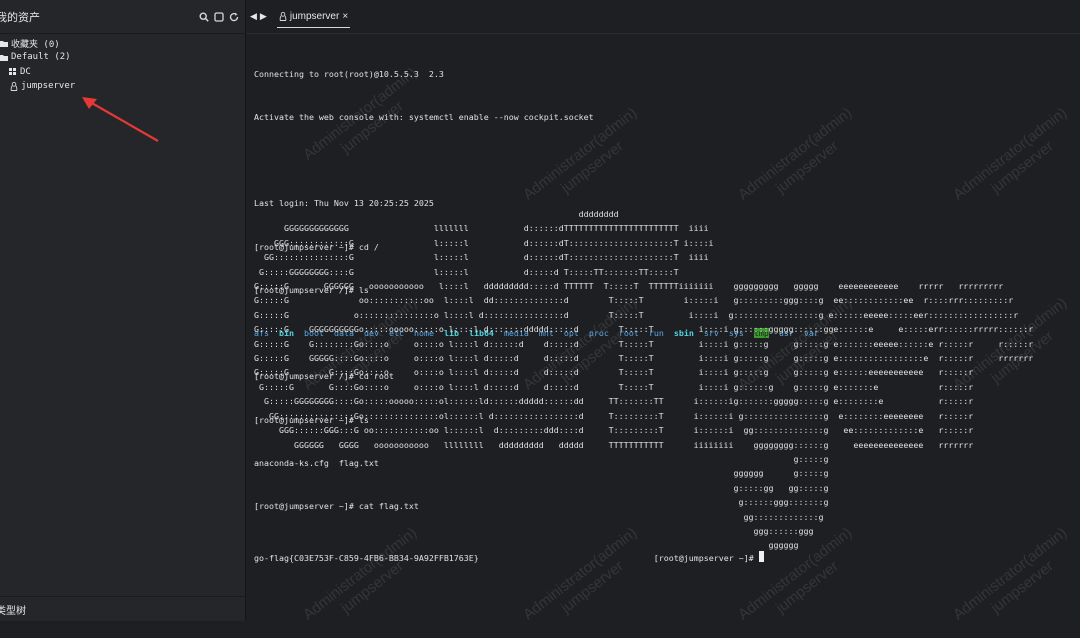 The image size is (1080, 638). What do you see at coordinates (12, 71) in the screenshot?
I see `grid-icon` at bounding box center [12, 71].